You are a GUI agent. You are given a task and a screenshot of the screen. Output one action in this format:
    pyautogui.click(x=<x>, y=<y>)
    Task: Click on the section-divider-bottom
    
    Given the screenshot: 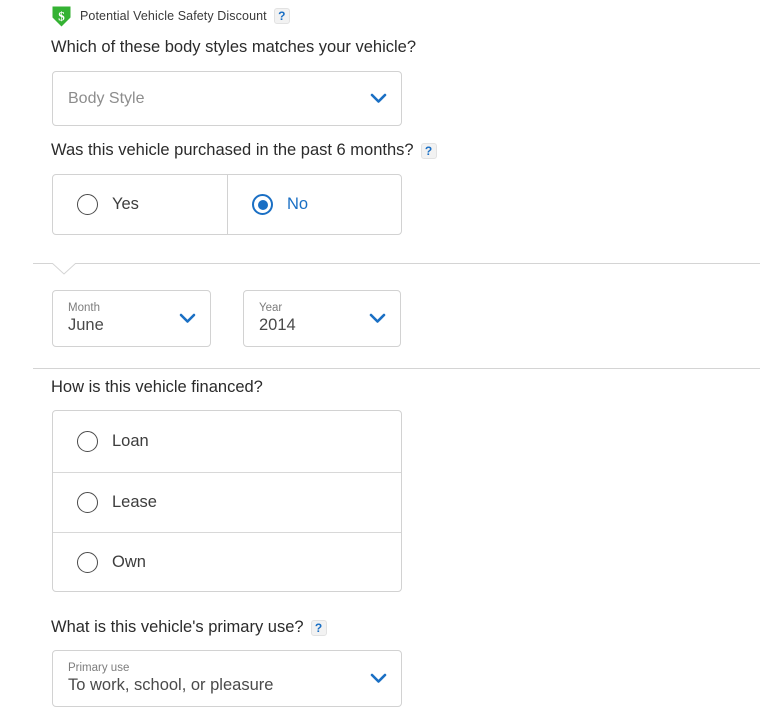 What is the action you would take?
    pyautogui.click(x=396, y=368)
    